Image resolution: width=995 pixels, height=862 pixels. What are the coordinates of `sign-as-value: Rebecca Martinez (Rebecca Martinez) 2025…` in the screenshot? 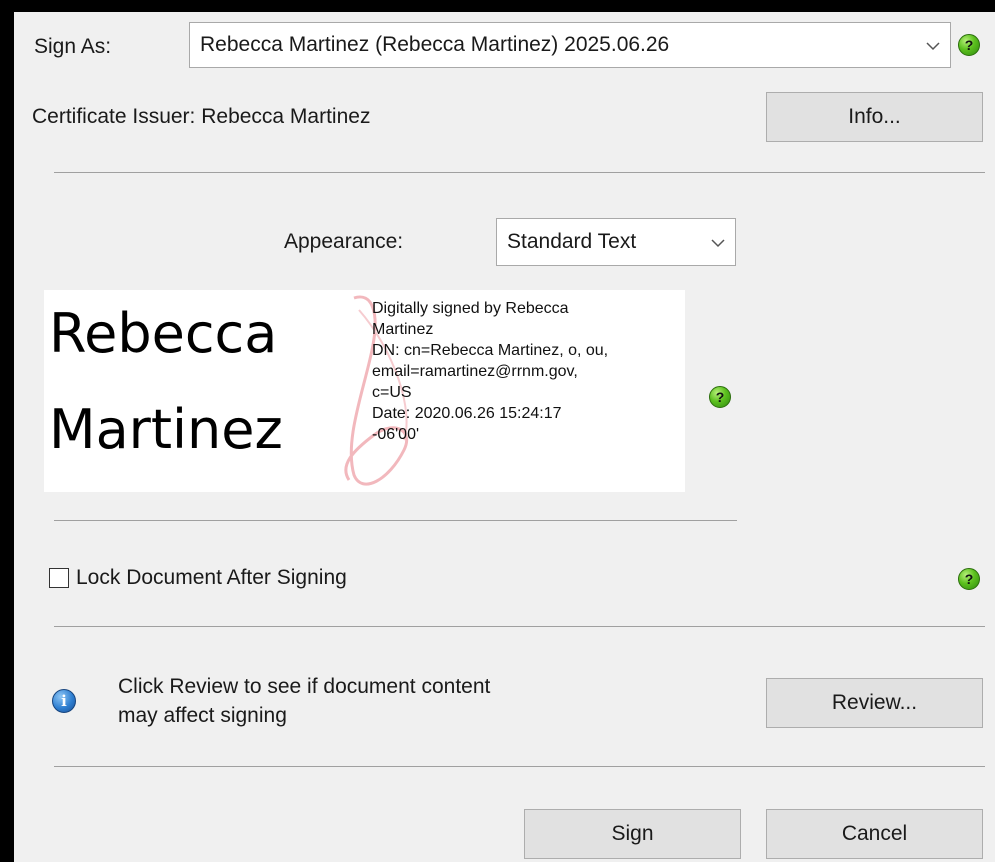 It's located at (435, 44).